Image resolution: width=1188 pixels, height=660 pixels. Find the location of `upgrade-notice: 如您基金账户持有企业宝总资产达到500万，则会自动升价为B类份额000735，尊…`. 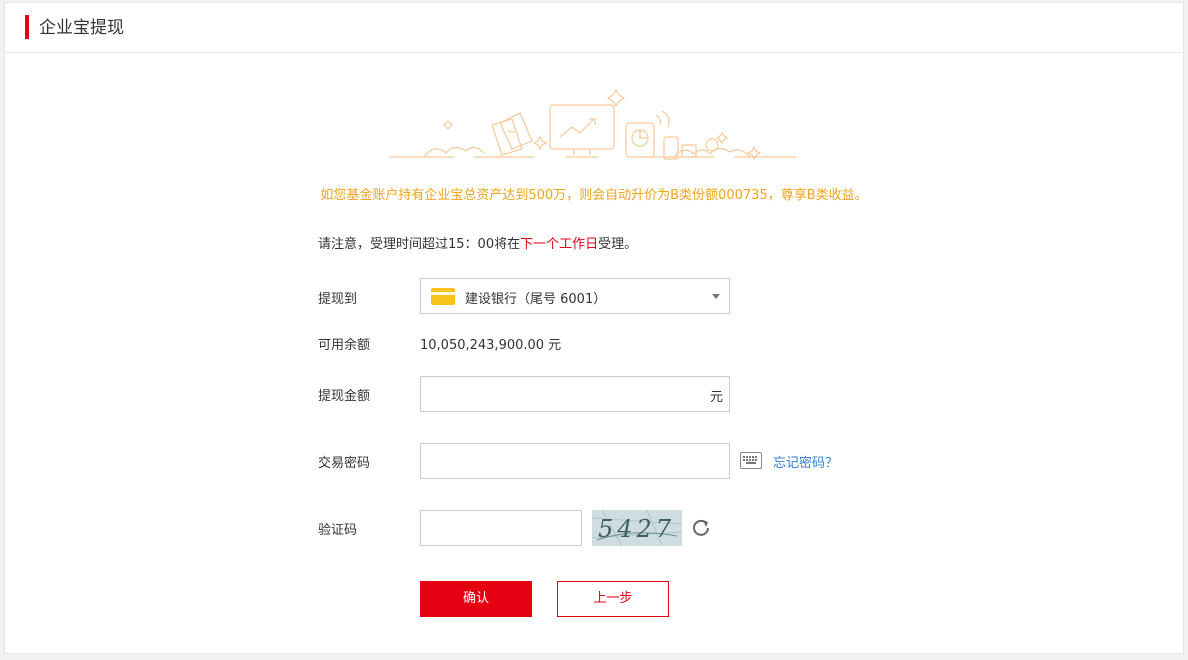

upgrade-notice: 如您基金账户持有企业宝总资产达到500万，则会自动升价为B类份额000735，尊… is located at coordinates (594, 195).